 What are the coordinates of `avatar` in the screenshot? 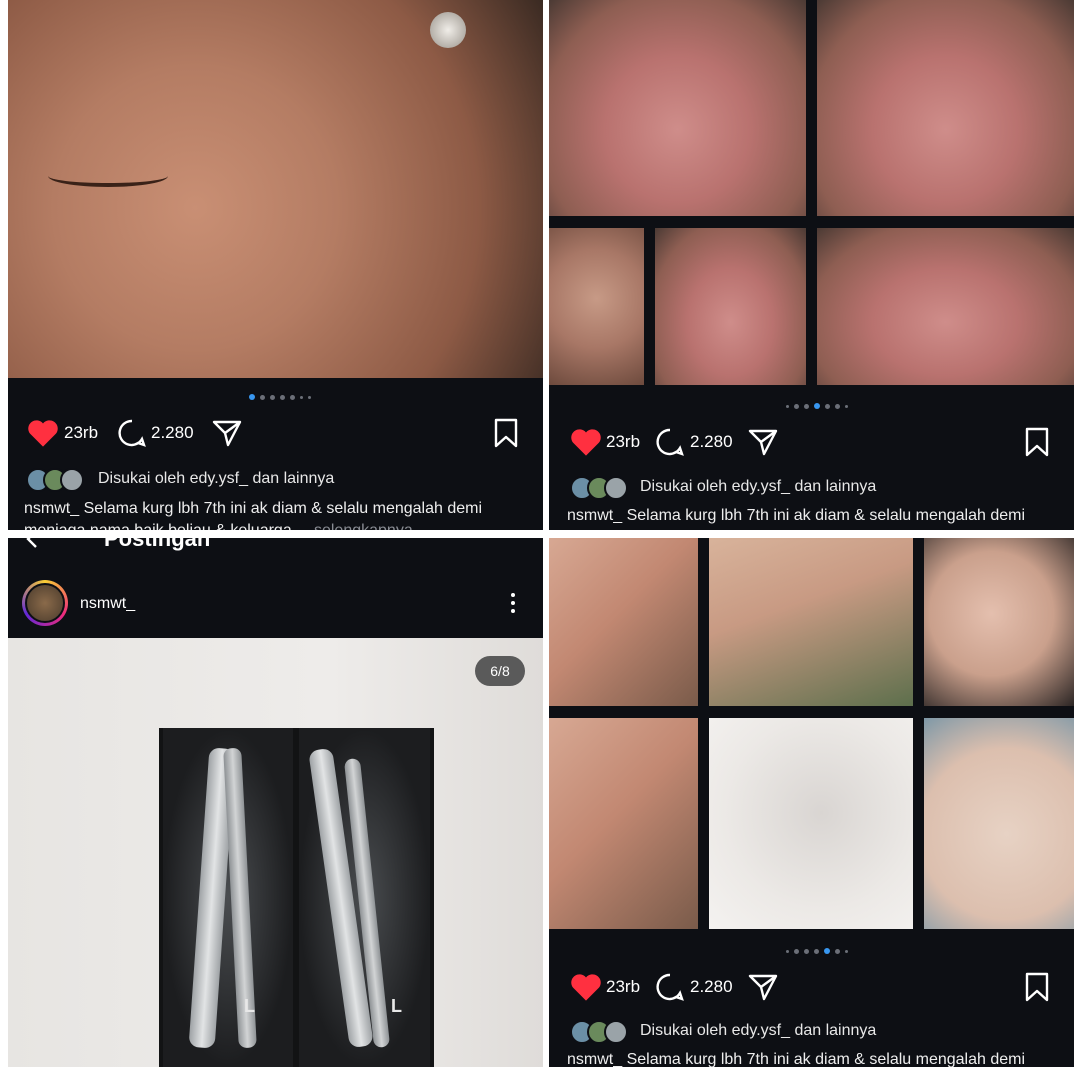 It's located at (45, 603).